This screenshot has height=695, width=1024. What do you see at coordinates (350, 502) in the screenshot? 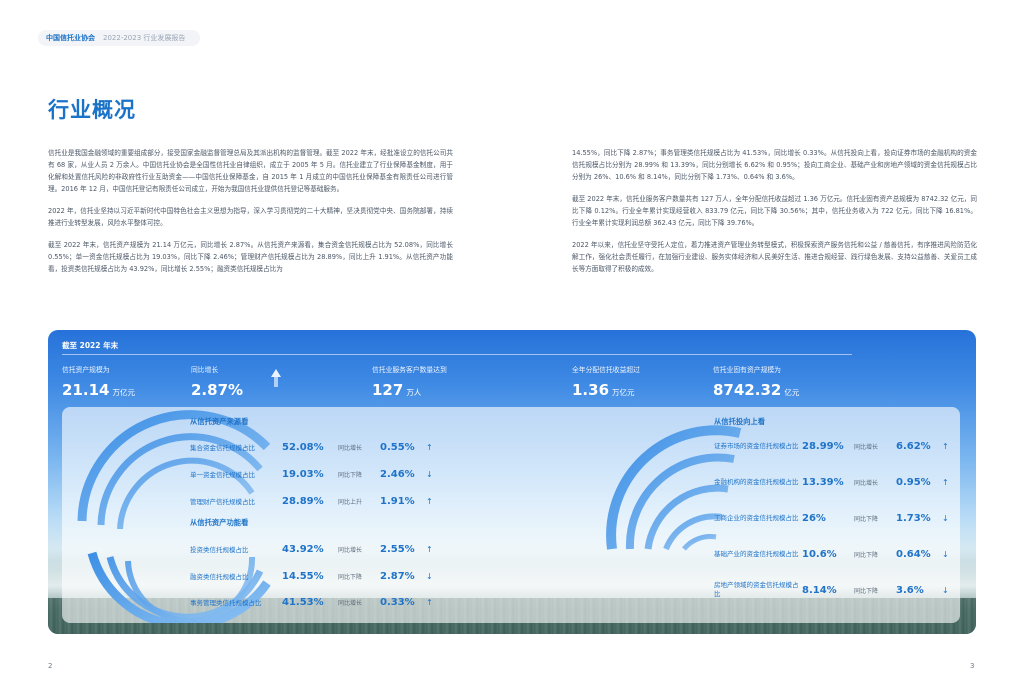
I see `row-trend: 同比上升` at bounding box center [350, 502].